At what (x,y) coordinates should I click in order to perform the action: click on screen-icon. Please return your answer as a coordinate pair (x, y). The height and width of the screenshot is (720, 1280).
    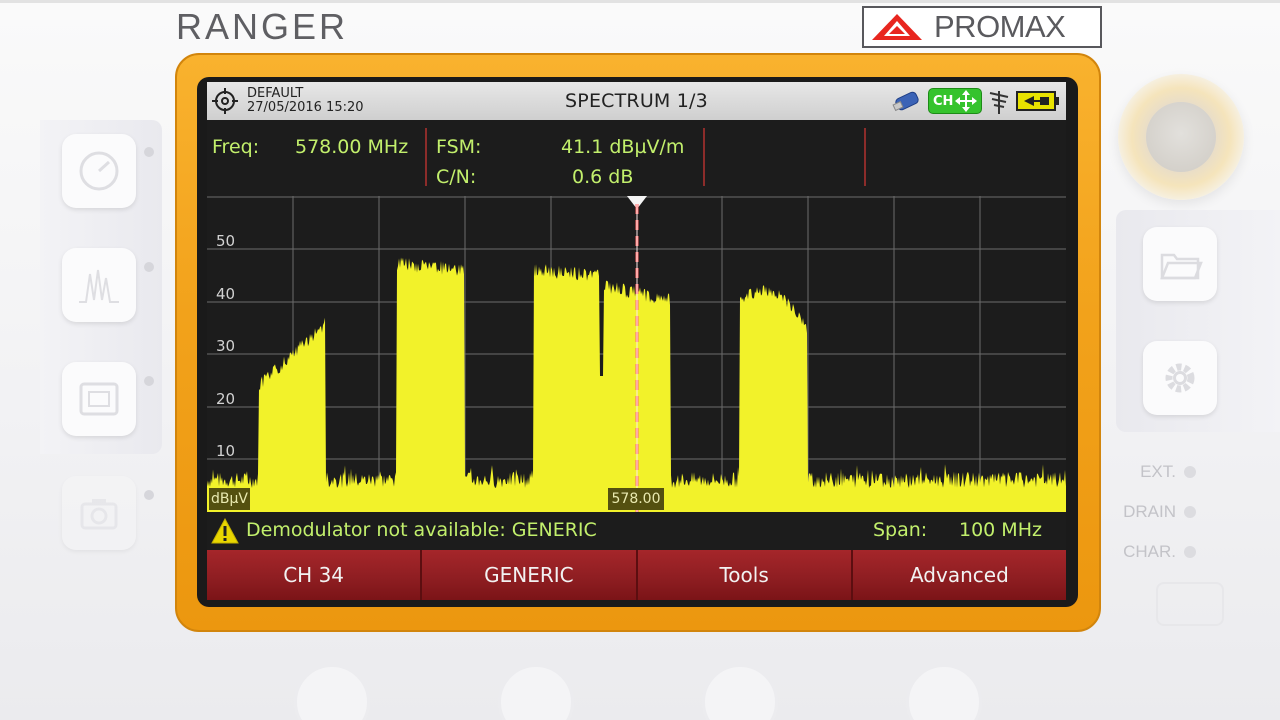
    Looking at the image, I should click on (99, 399).